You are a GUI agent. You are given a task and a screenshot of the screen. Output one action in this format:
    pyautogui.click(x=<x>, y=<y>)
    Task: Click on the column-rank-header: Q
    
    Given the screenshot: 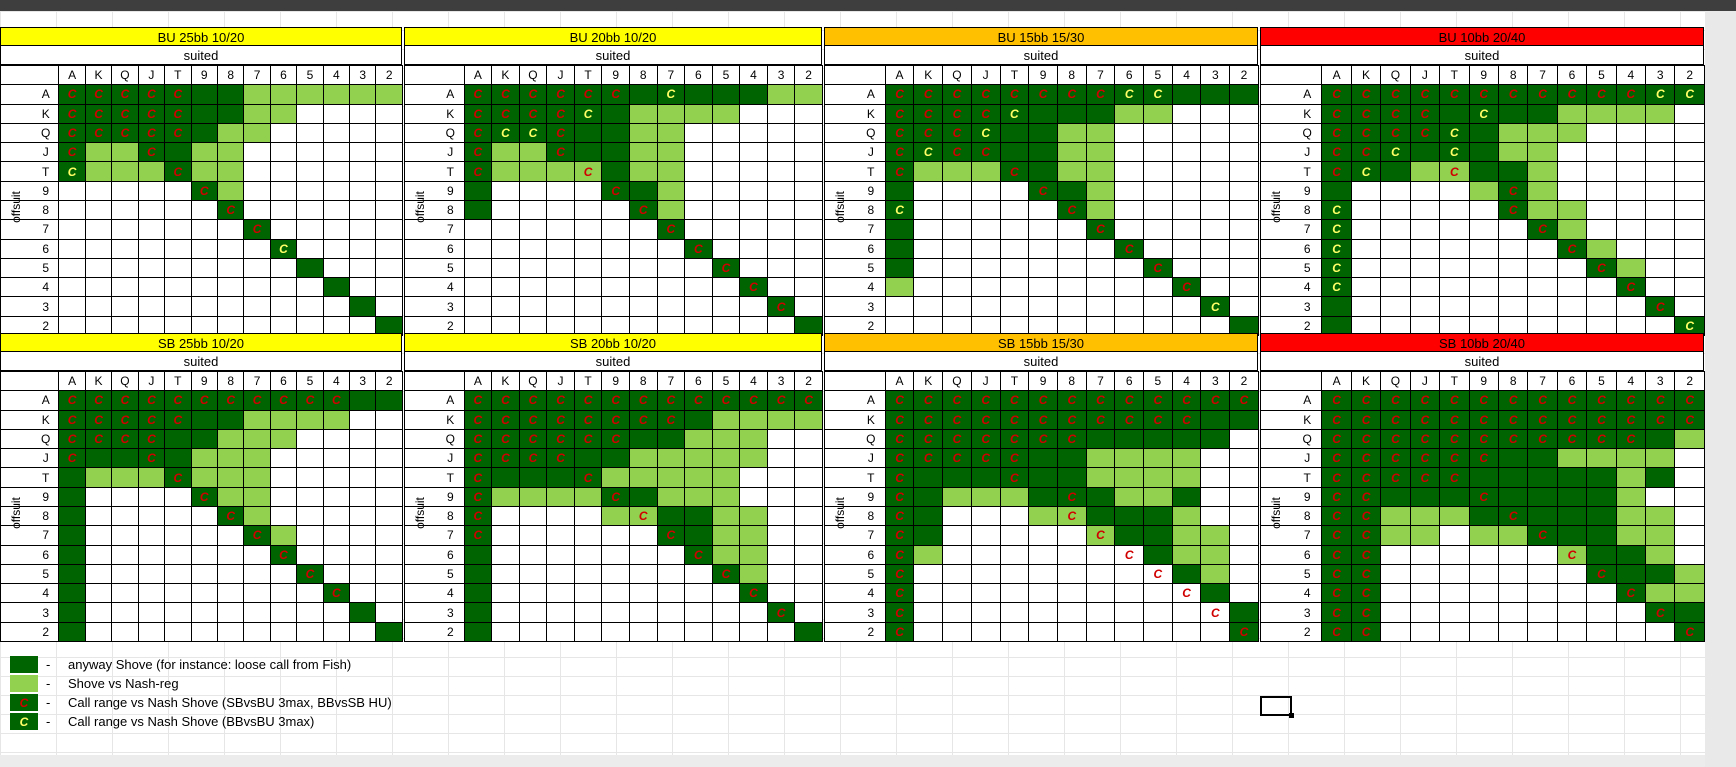 What is the action you would take?
    pyautogui.click(x=533, y=76)
    